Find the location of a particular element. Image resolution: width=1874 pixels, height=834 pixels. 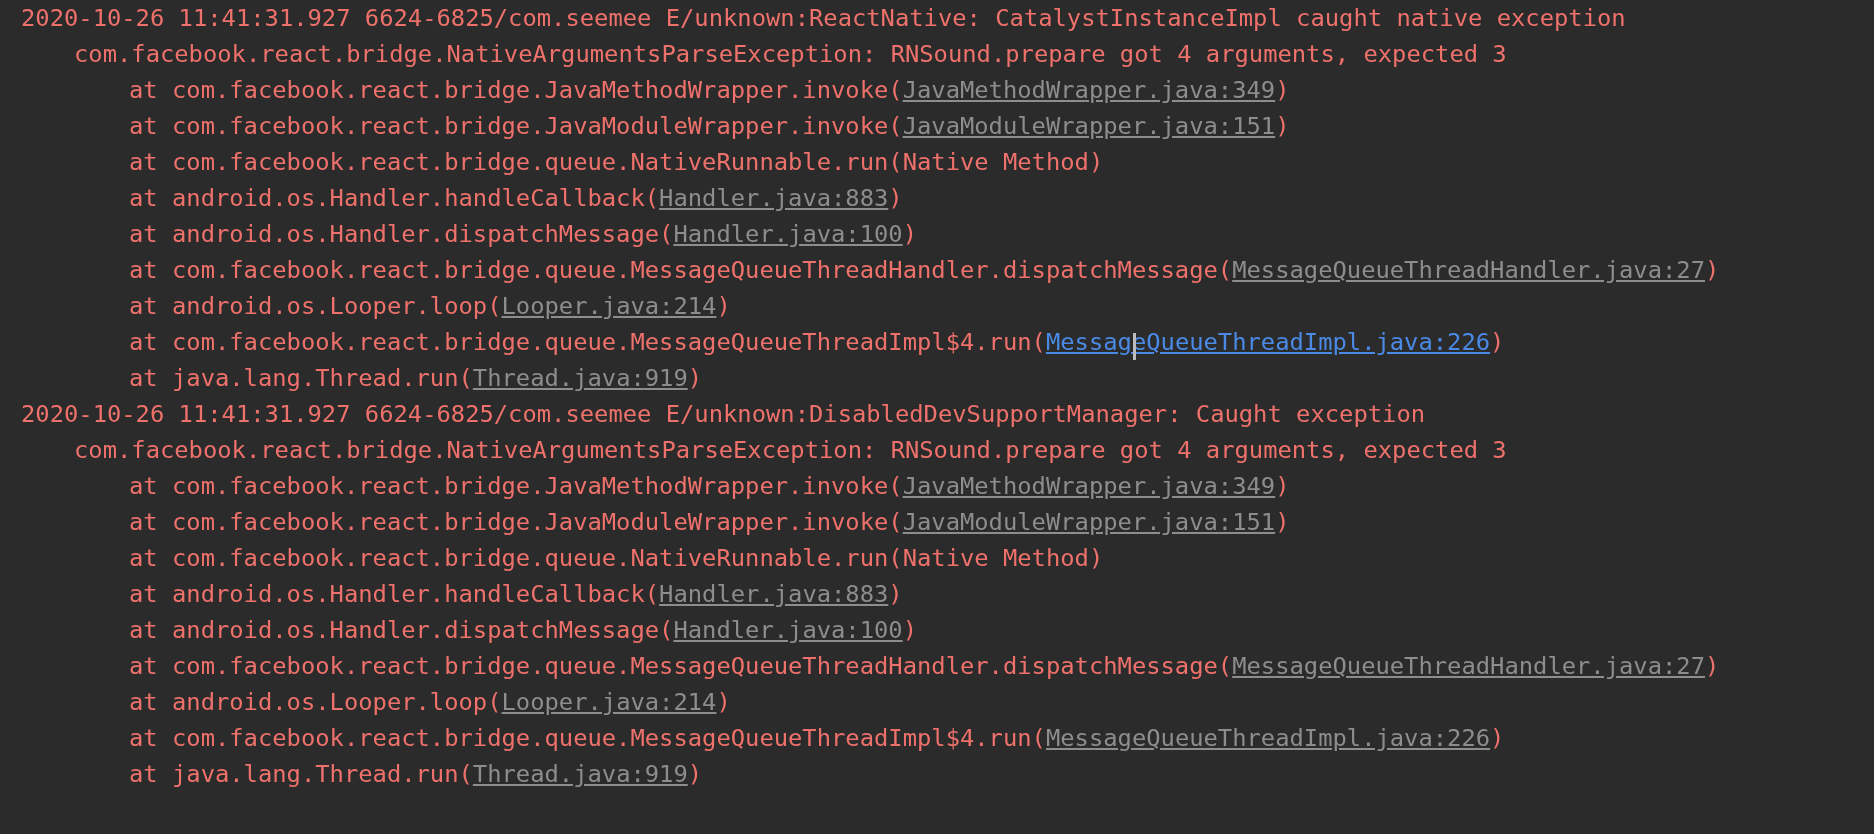

log-header-line: 2020-10-26 11:41:31.927 6624-6825/com.seemee E/unknown:ReactNative: CatalystInstanceImpl caught native exception is located at coordinates (824, 18).